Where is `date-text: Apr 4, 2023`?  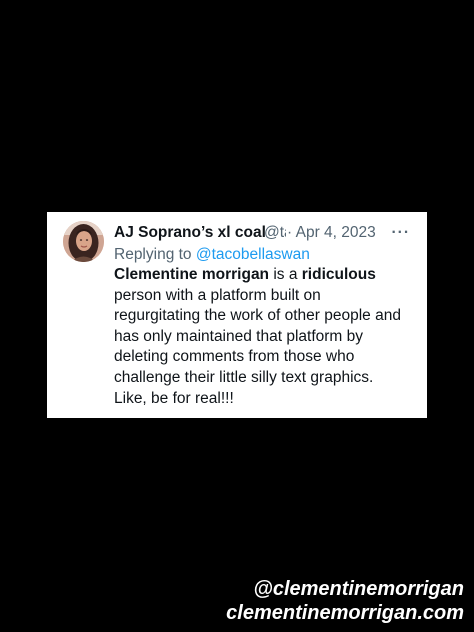
date-text: Apr 4, 2023 is located at coordinates (335, 232).